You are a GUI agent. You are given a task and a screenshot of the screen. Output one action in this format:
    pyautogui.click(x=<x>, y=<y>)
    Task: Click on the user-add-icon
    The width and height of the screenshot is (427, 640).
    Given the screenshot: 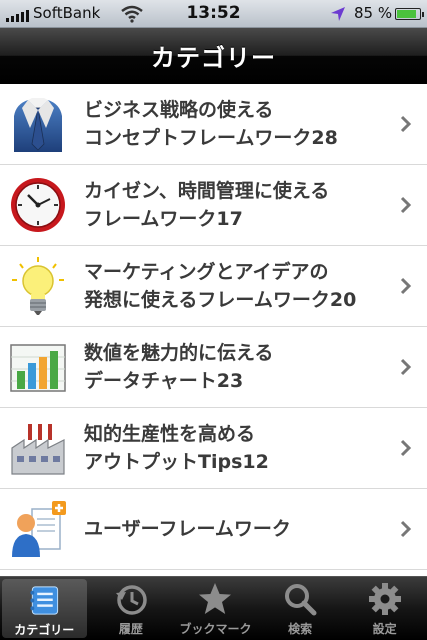 What is the action you would take?
    pyautogui.click(x=39, y=529)
    